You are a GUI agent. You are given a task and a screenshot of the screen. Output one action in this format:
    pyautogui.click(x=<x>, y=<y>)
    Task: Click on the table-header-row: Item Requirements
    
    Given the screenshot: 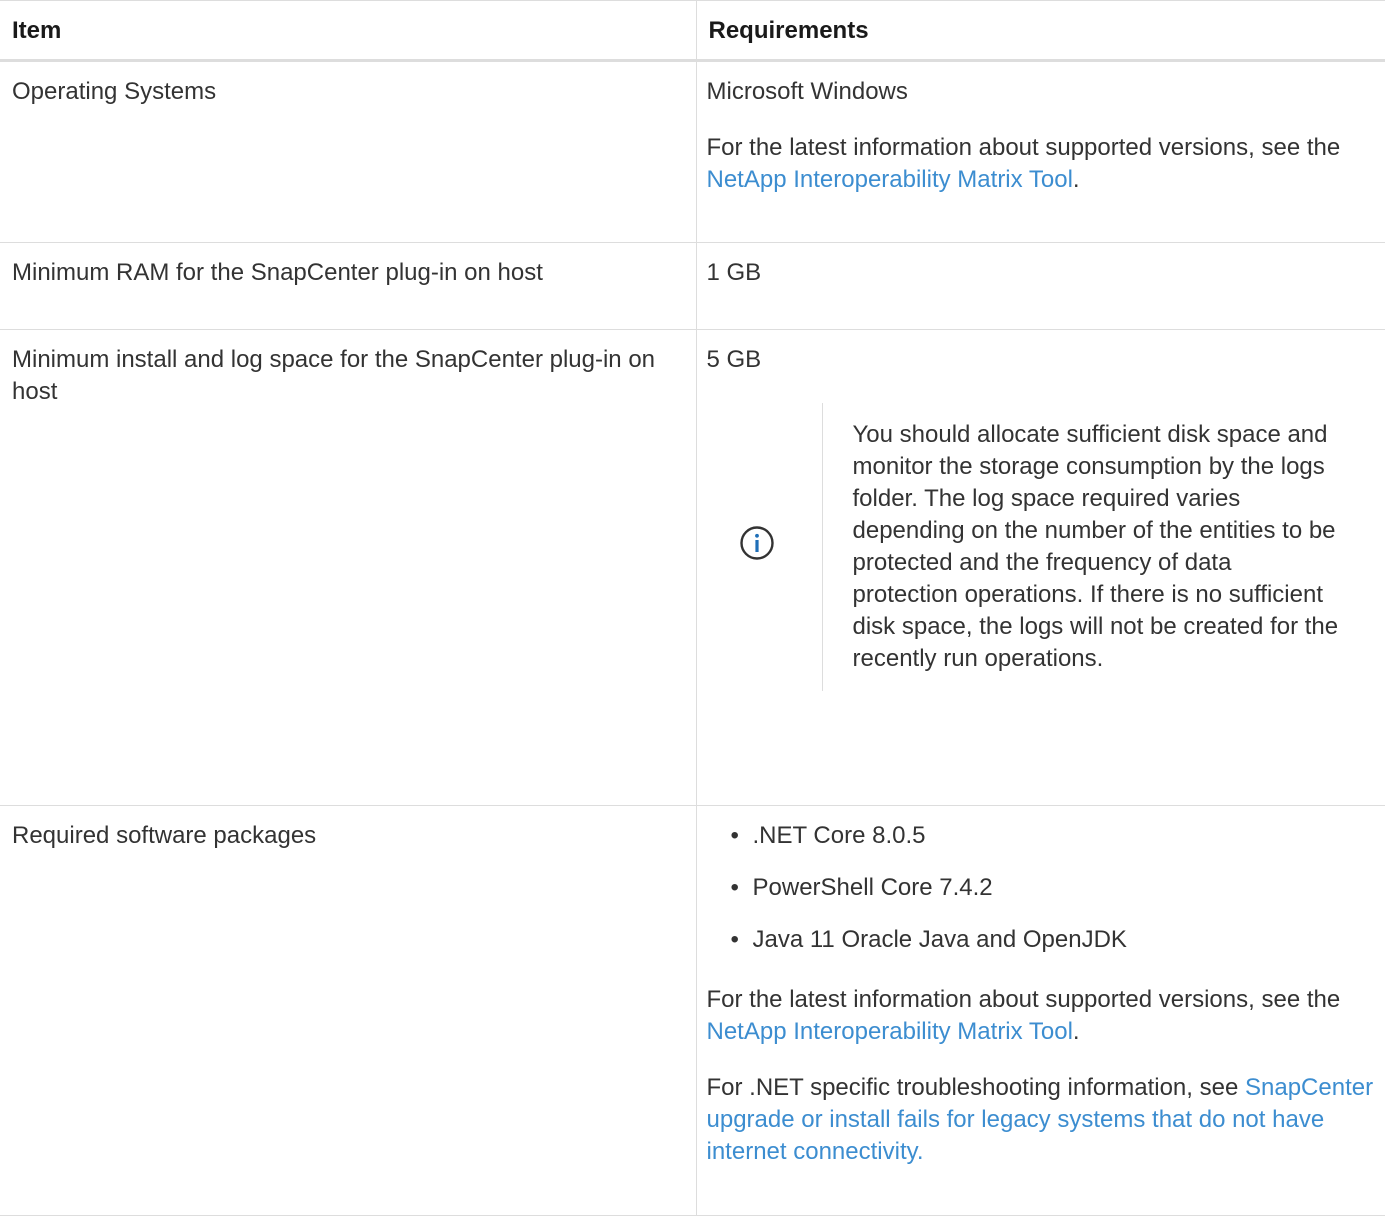 What is the action you would take?
    pyautogui.click(x=692, y=31)
    